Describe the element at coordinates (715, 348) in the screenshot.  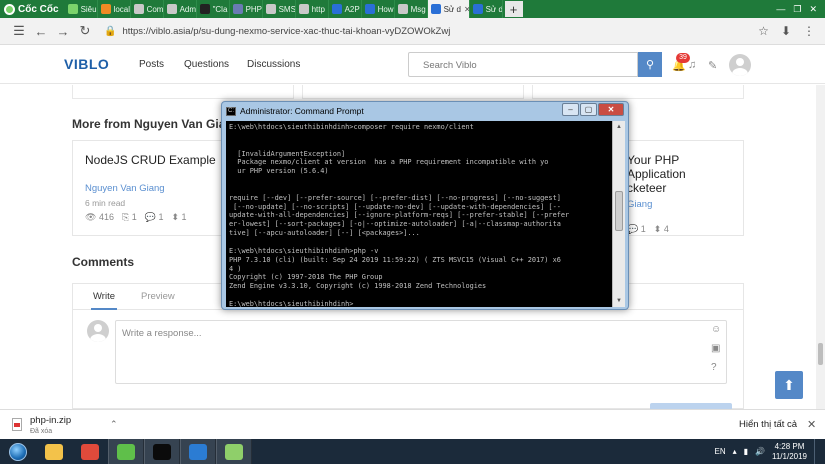
I see `image-icon: ▣` at that location.